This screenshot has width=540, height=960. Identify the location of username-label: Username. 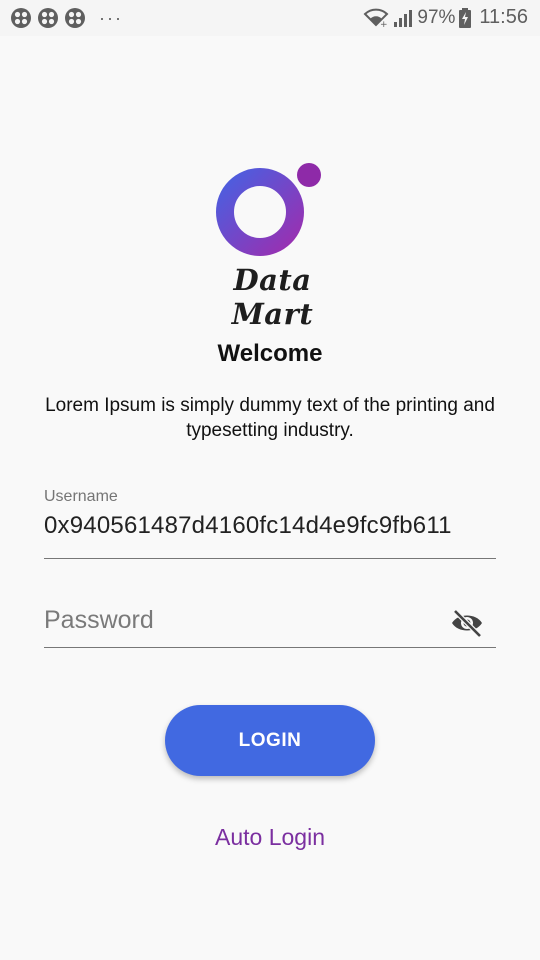
(81, 496).